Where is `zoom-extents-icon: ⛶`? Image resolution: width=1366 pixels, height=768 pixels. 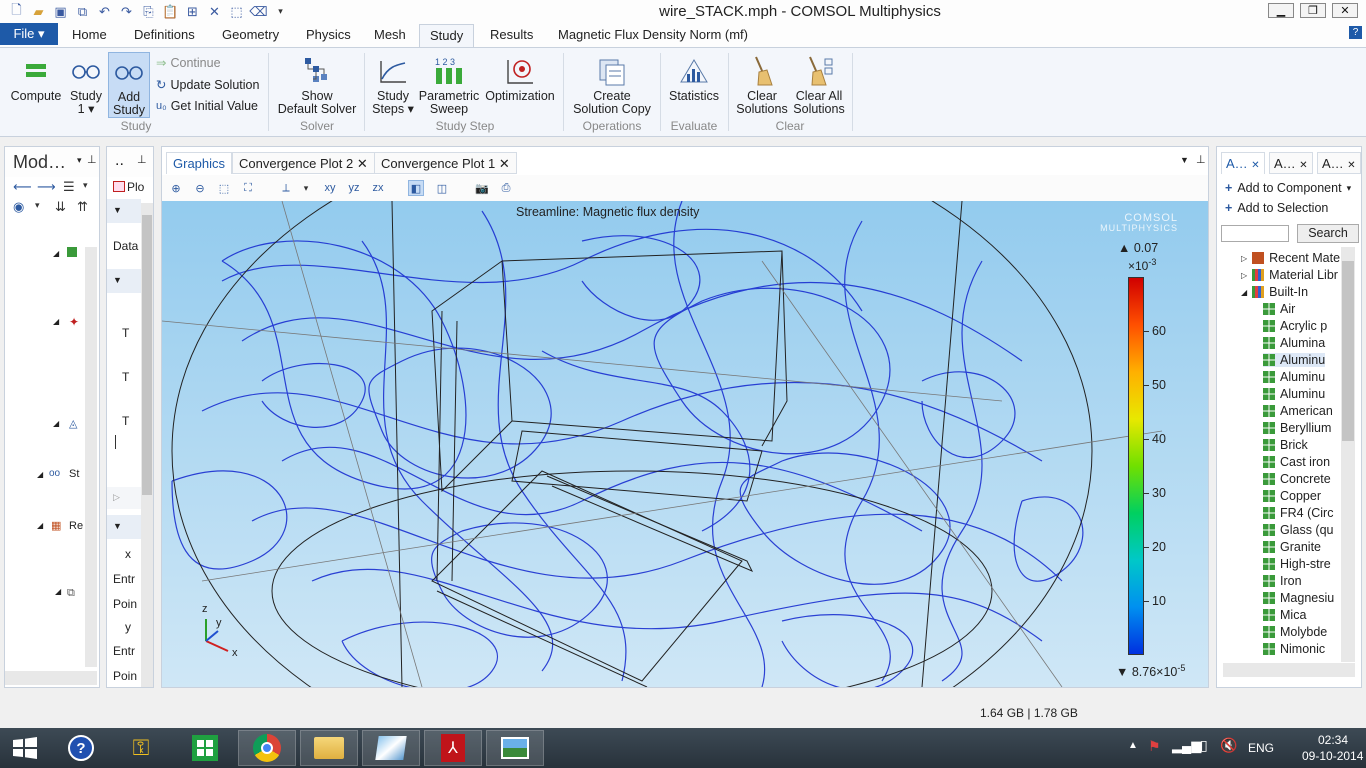
zoom-extents-icon: ⛶ is located at coordinates (248, 188).